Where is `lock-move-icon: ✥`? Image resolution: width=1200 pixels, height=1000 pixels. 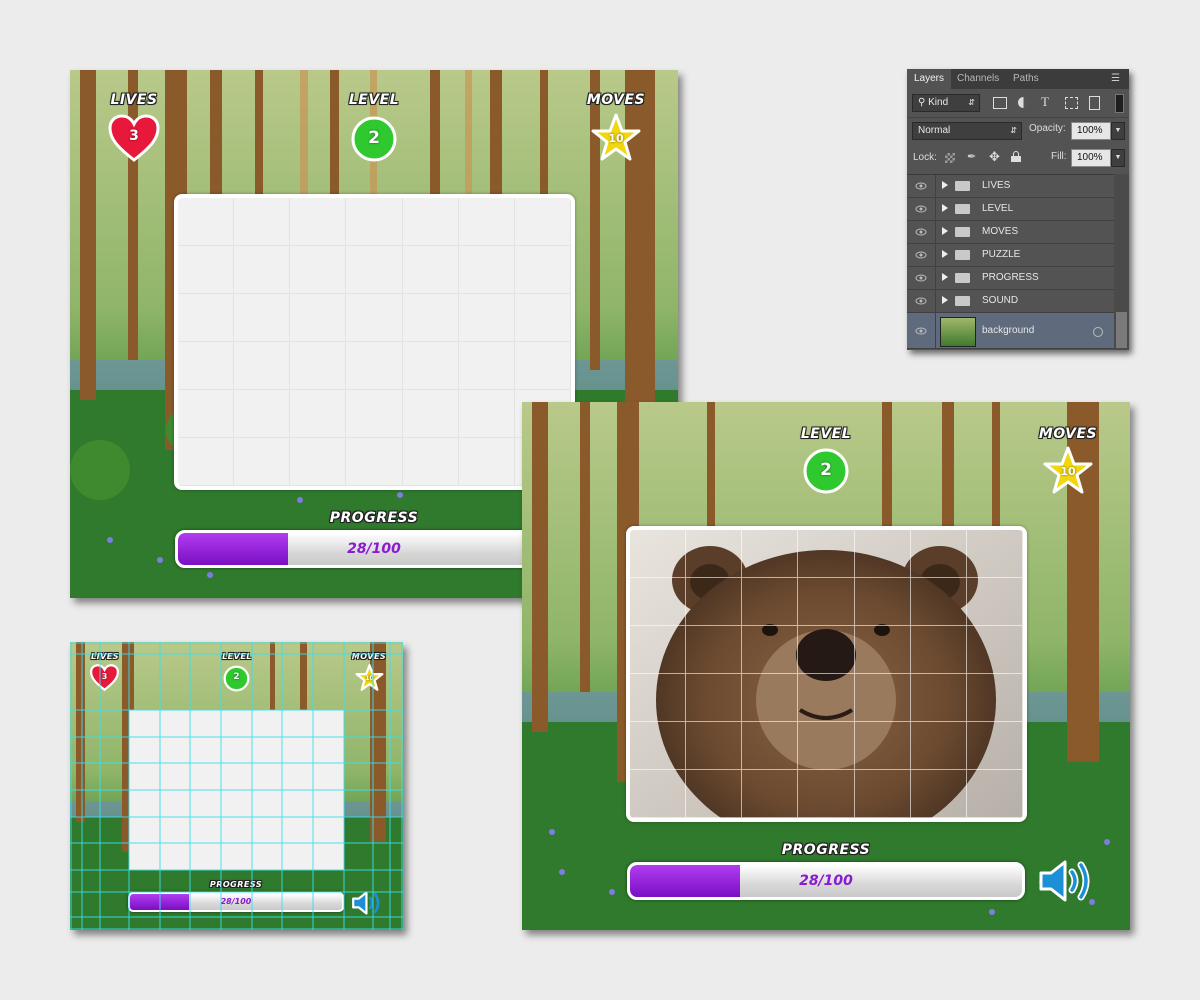 lock-move-icon: ✥ is located at coordinates (994, 157).